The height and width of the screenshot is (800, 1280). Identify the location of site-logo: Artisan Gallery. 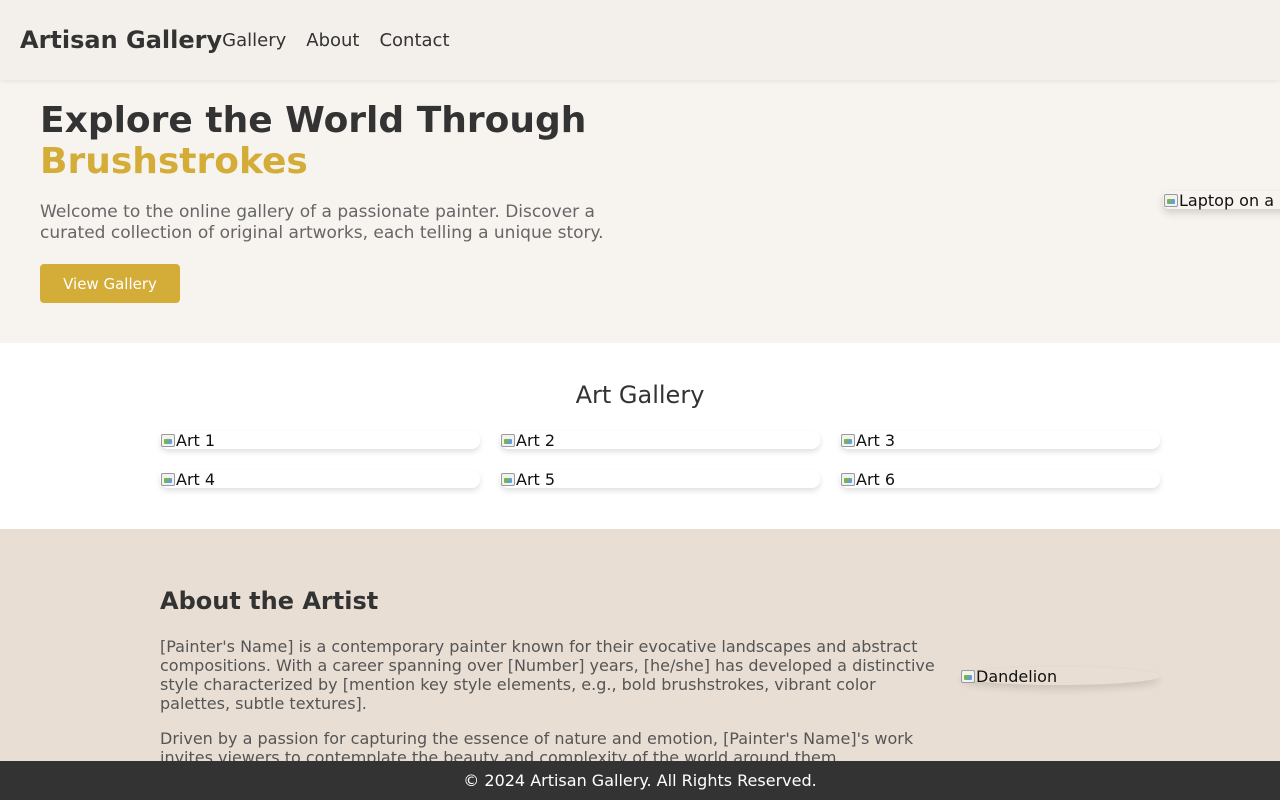
(121, 40).